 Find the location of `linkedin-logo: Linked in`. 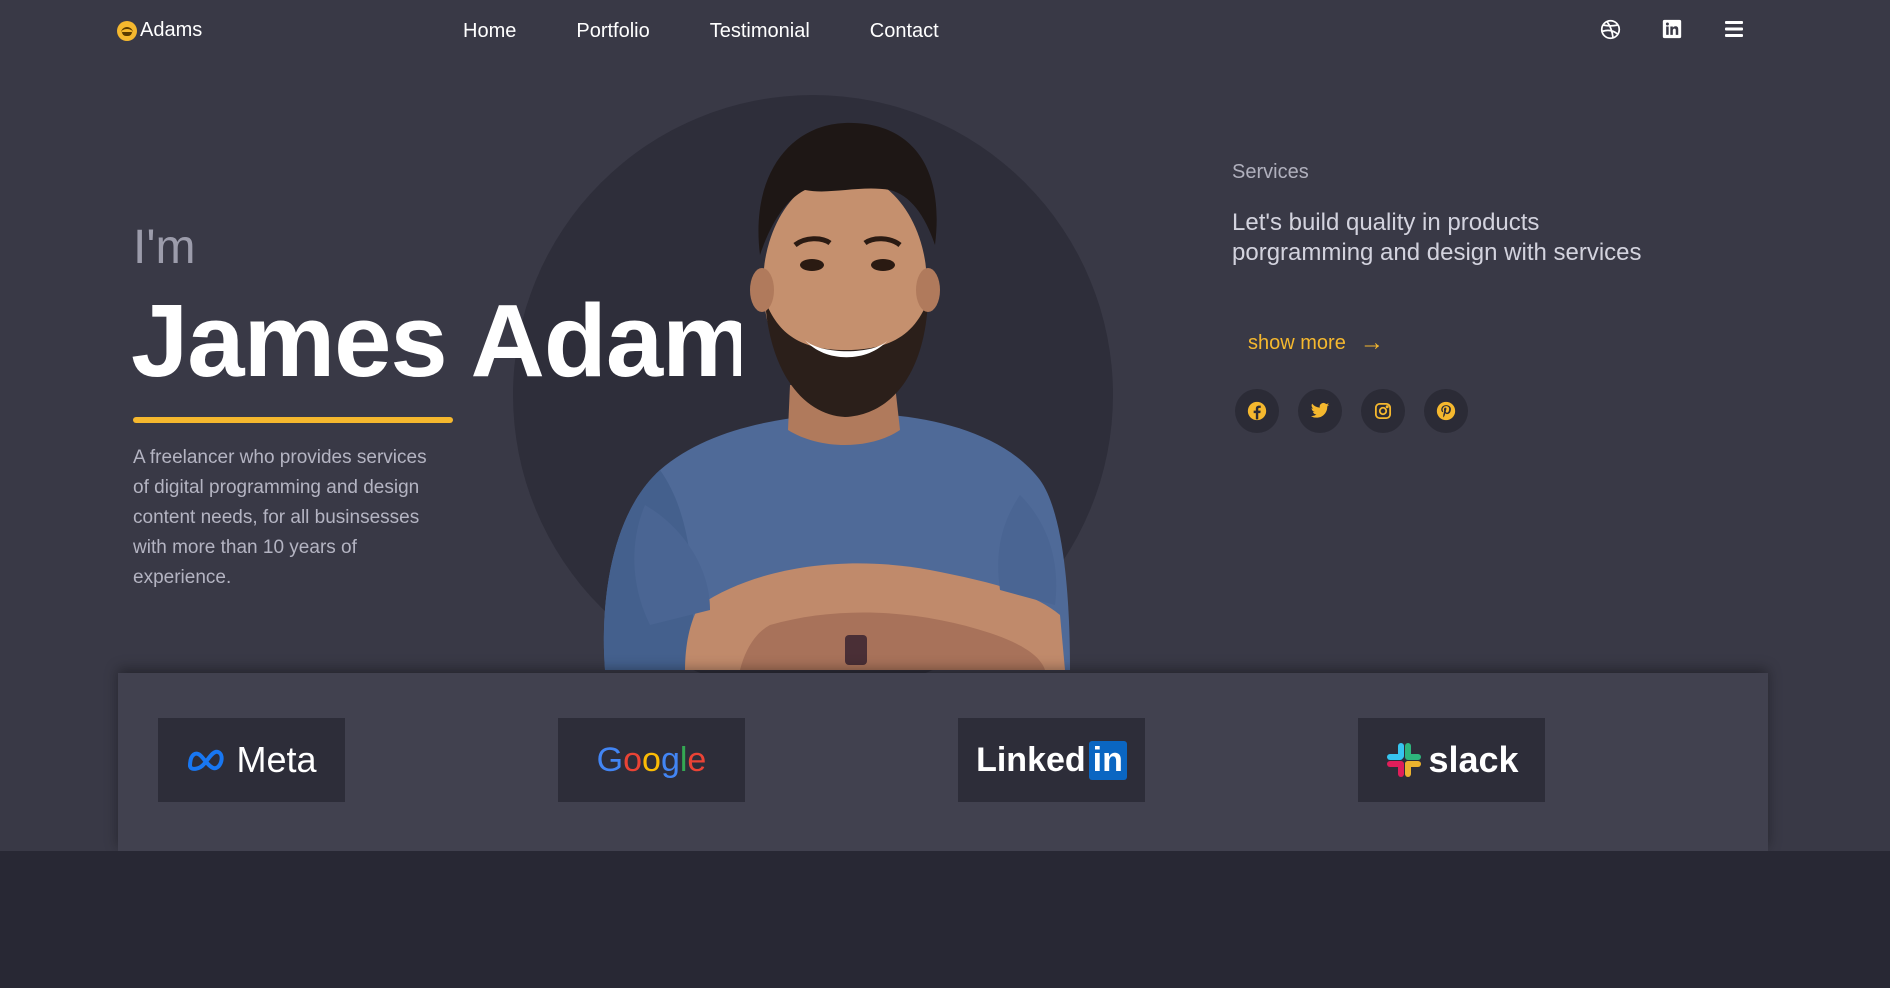

linkedin-logo: Linked in is located at coordinates (1051, 760).